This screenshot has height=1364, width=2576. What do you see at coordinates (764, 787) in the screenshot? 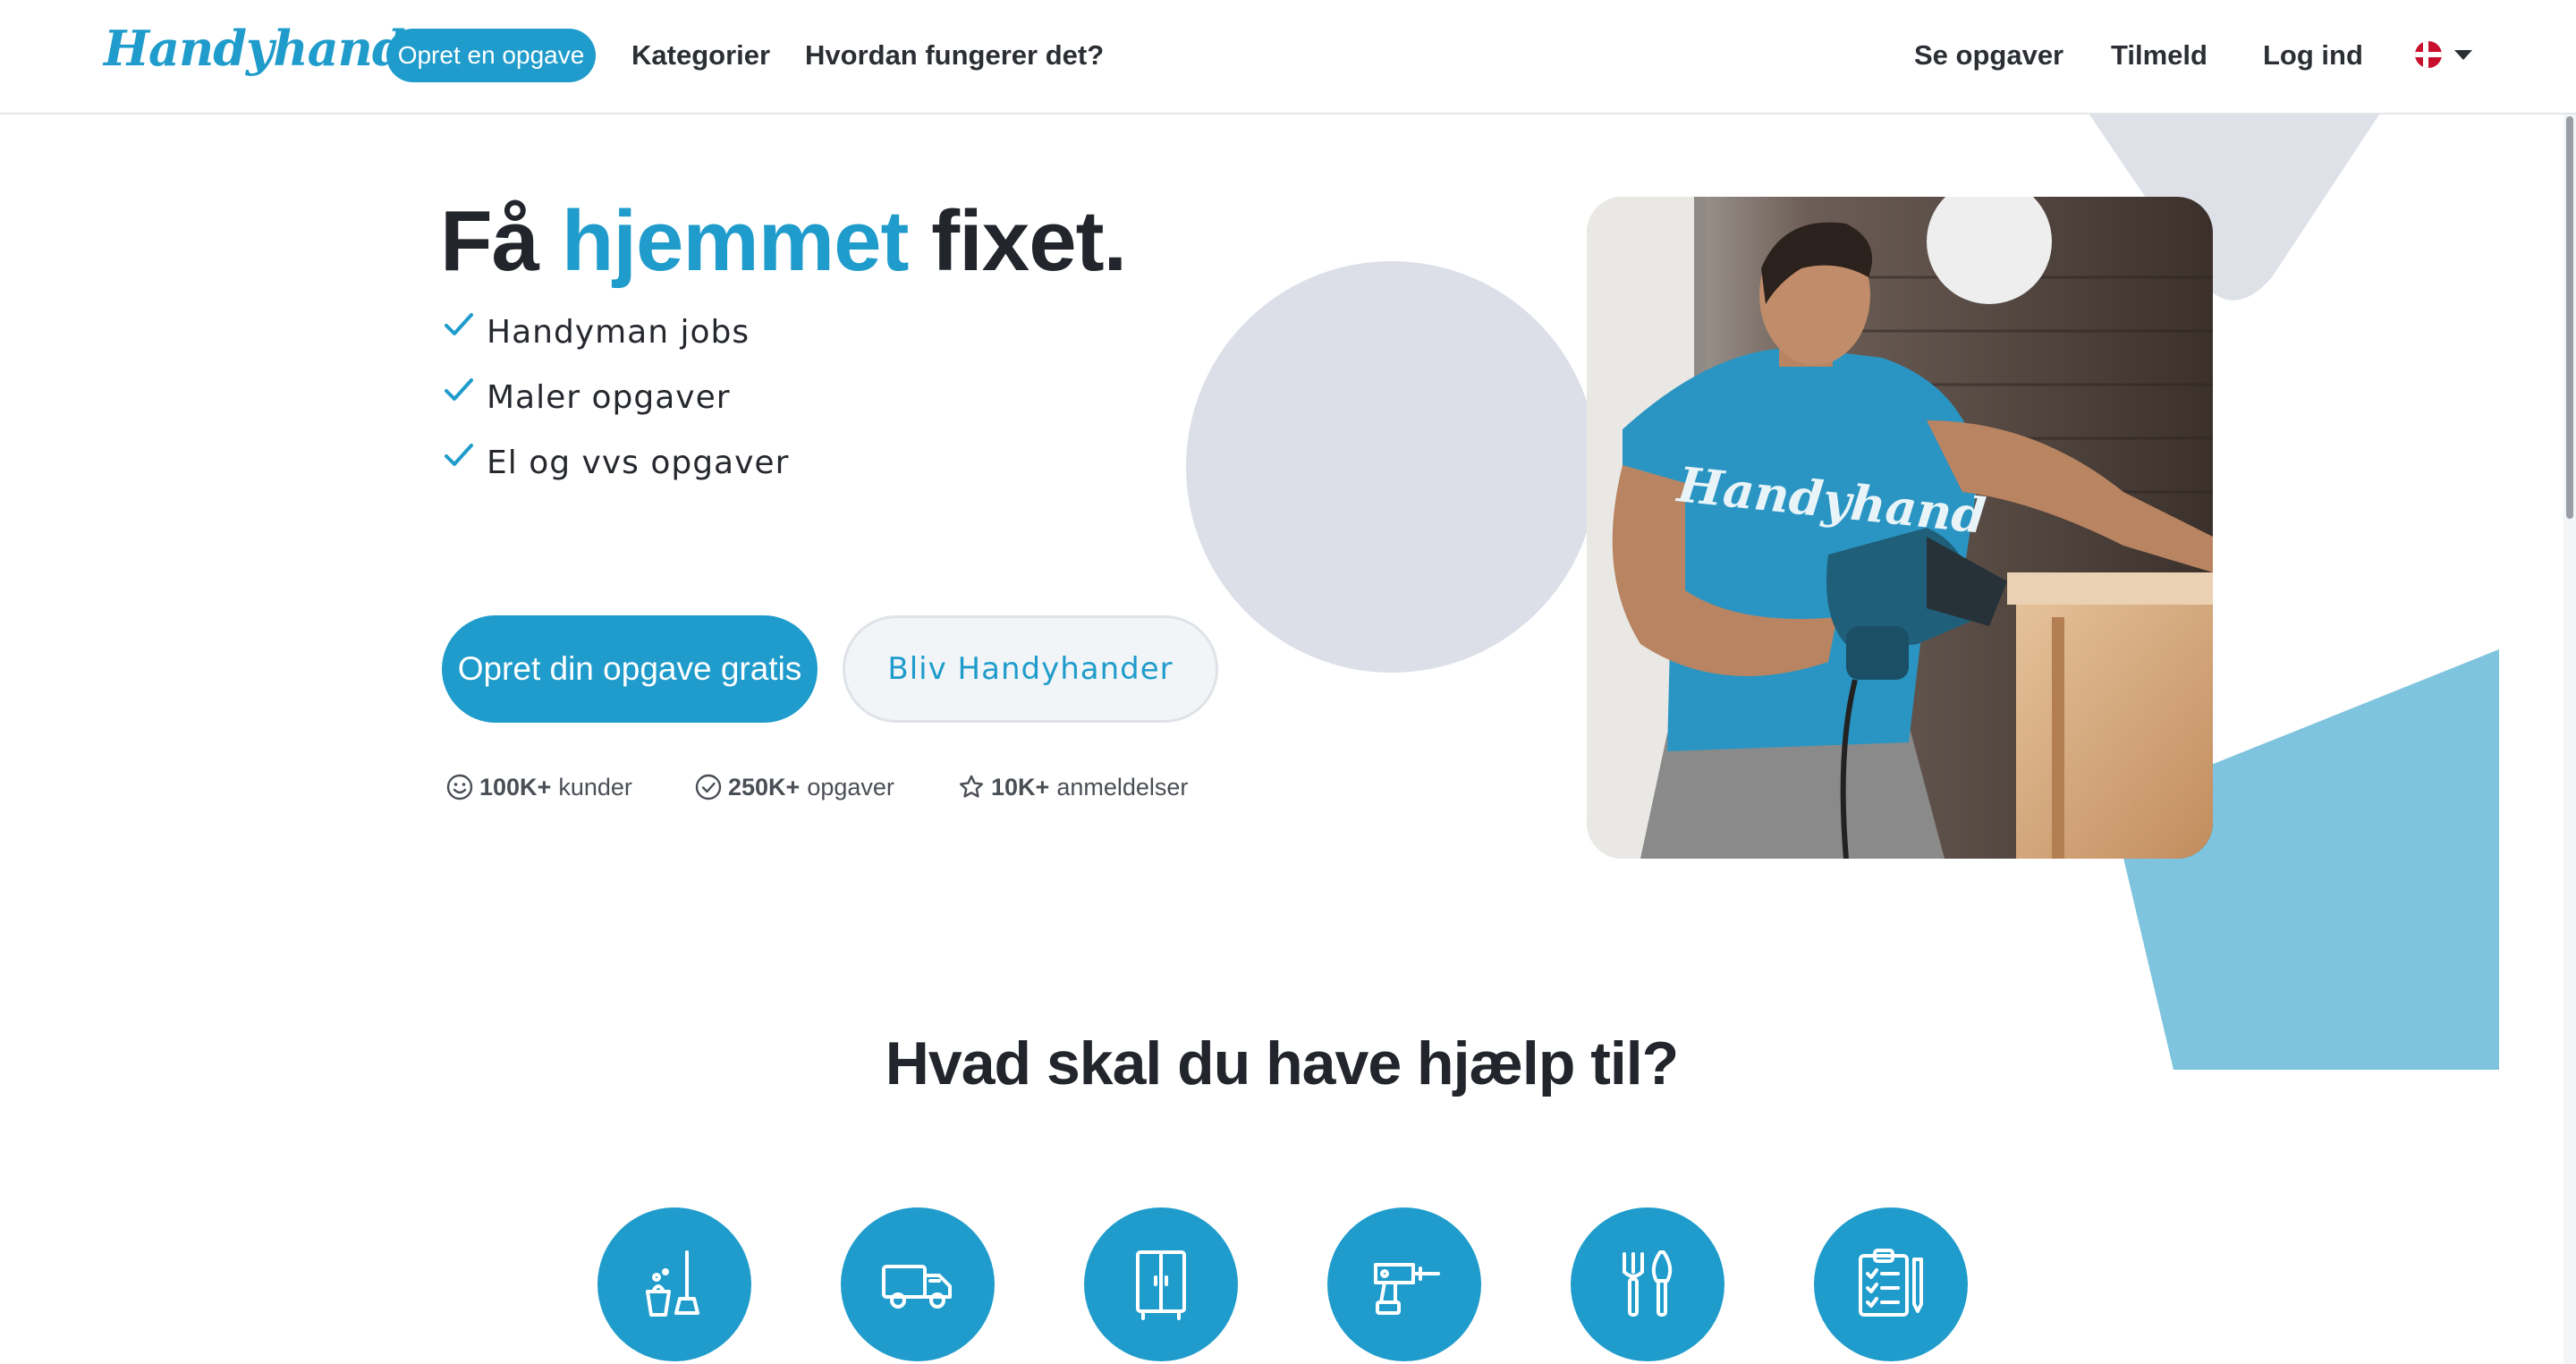
I see `stat-value: 250K+` at bounding box center [764, 787].